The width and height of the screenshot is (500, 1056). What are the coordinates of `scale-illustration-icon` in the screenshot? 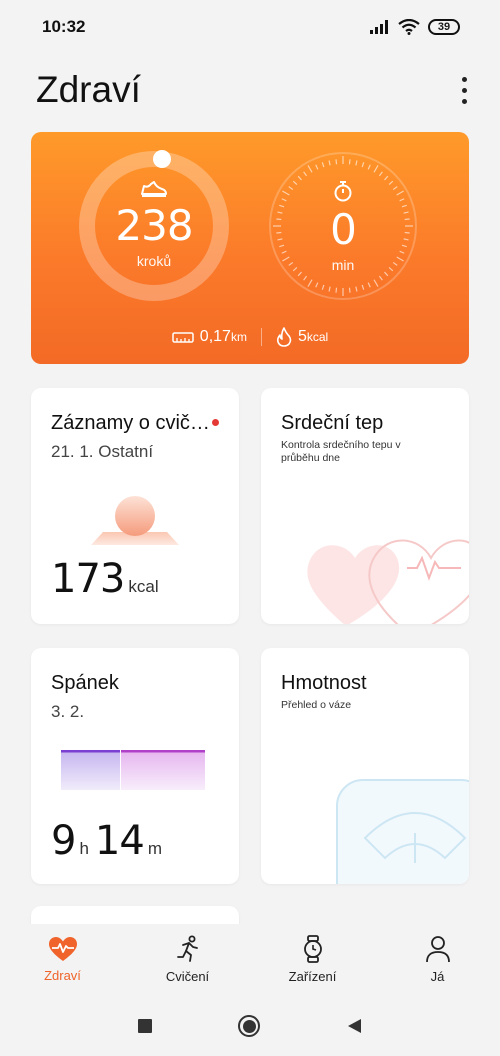 It's located at (402, 831).